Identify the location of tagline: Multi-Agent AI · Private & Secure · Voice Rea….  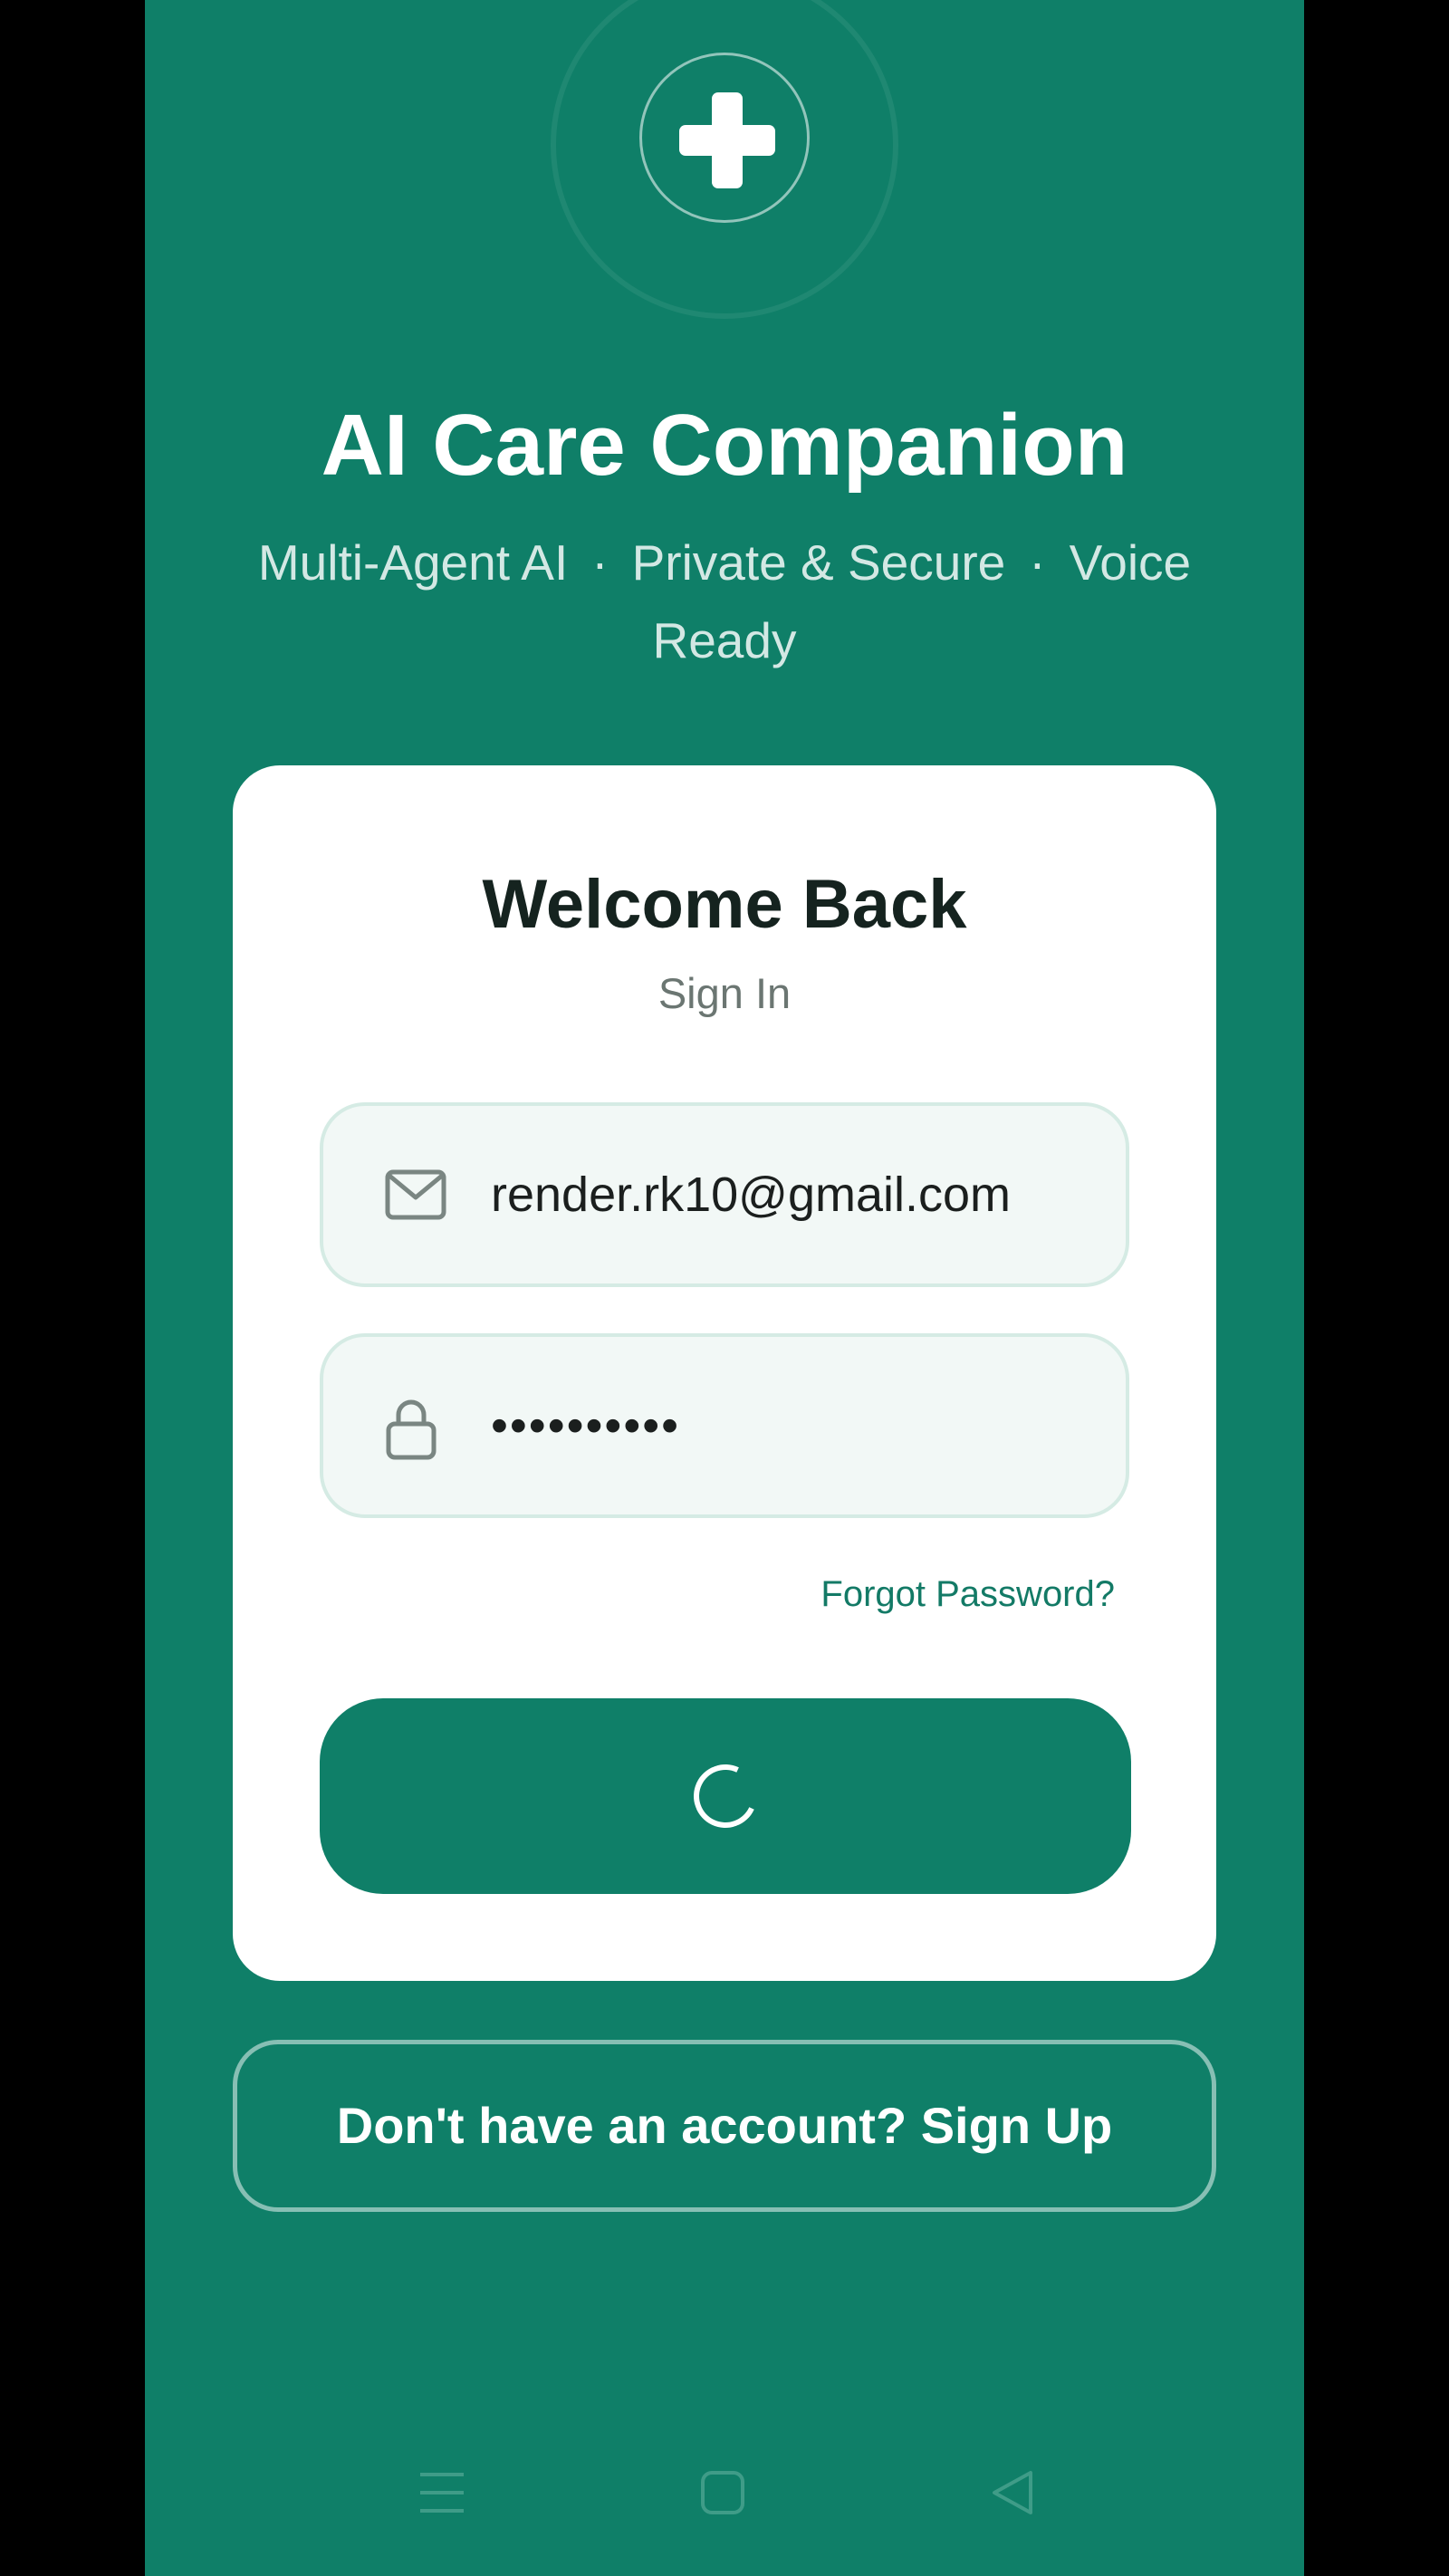
(724, 601).